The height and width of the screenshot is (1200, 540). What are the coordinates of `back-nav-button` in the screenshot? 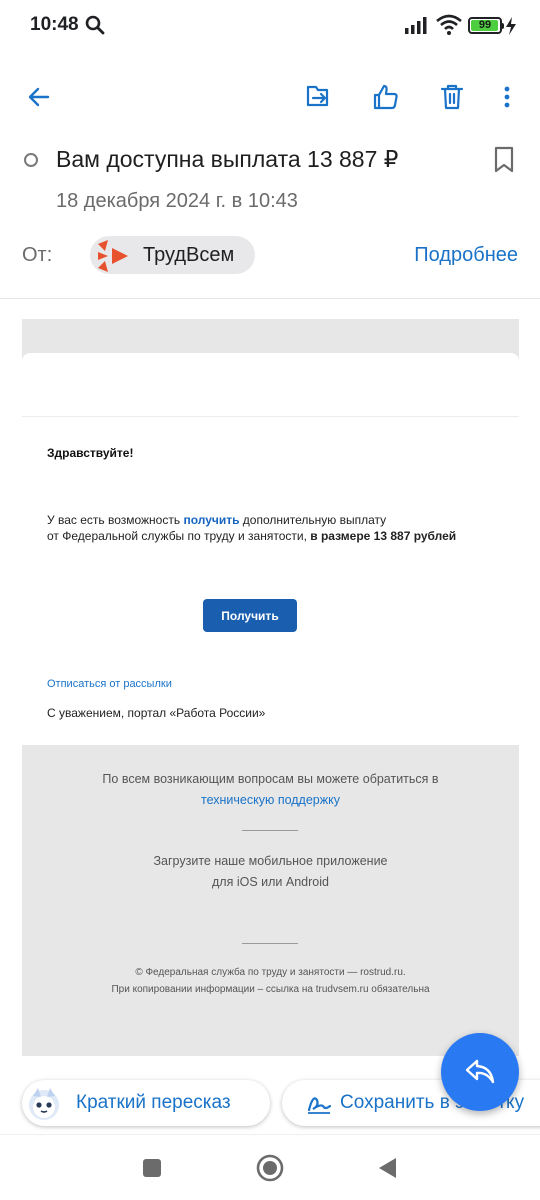 It's located at (387, 1168).